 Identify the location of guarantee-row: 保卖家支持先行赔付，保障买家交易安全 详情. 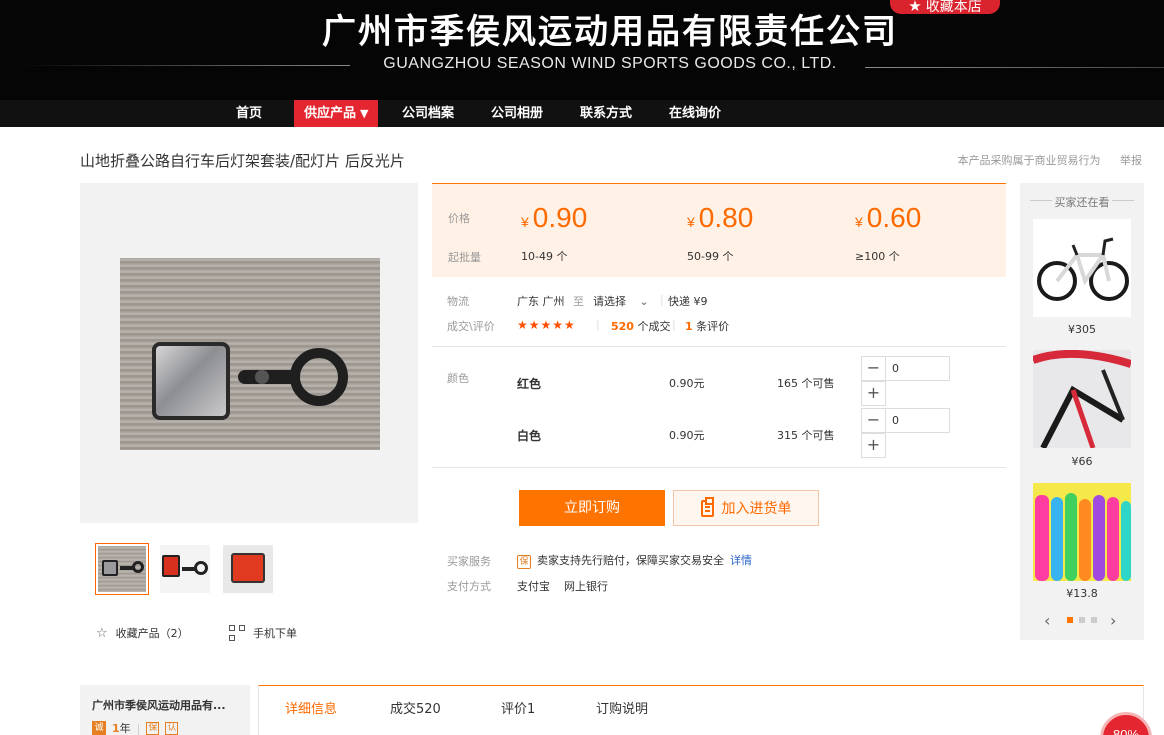
(634, 560).